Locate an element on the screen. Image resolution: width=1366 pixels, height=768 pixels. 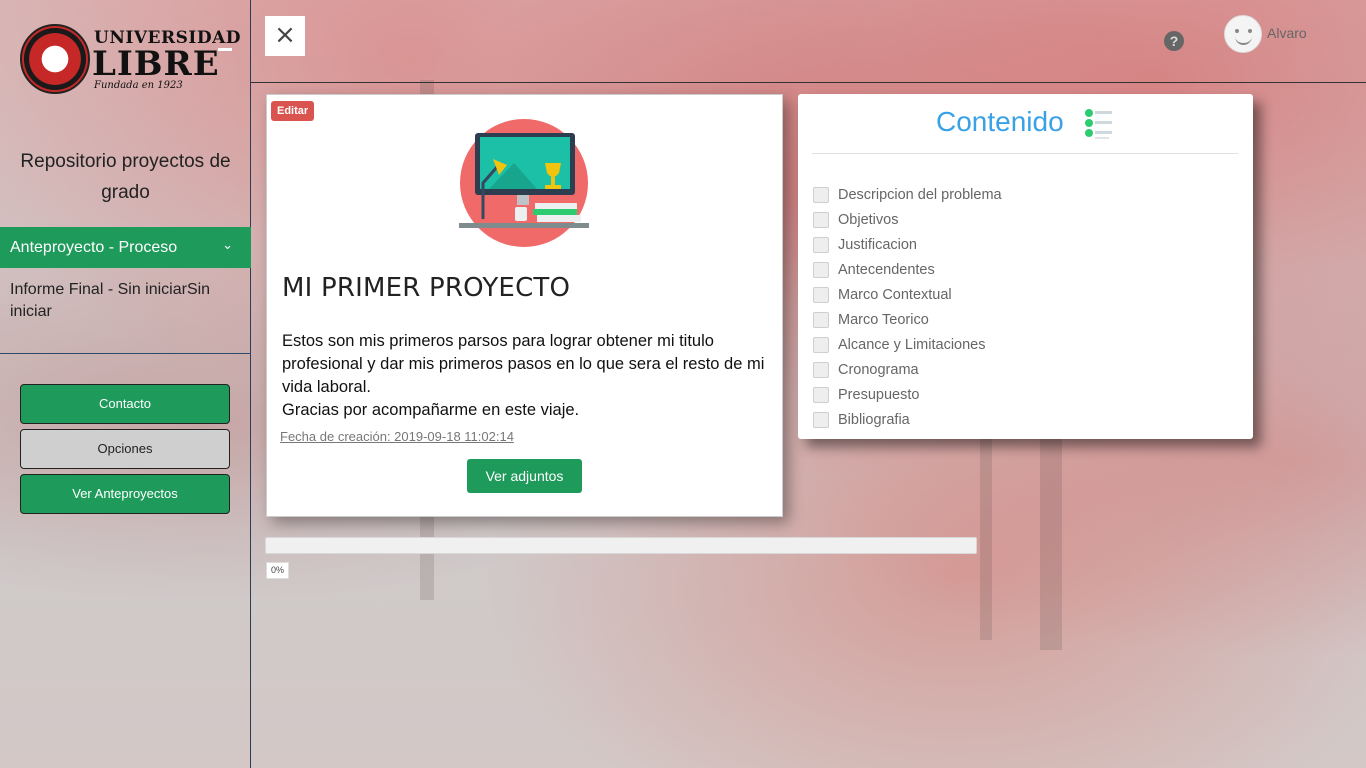
repository-title: Repositorio proyectos de grado is located at coordinates (125, 177).